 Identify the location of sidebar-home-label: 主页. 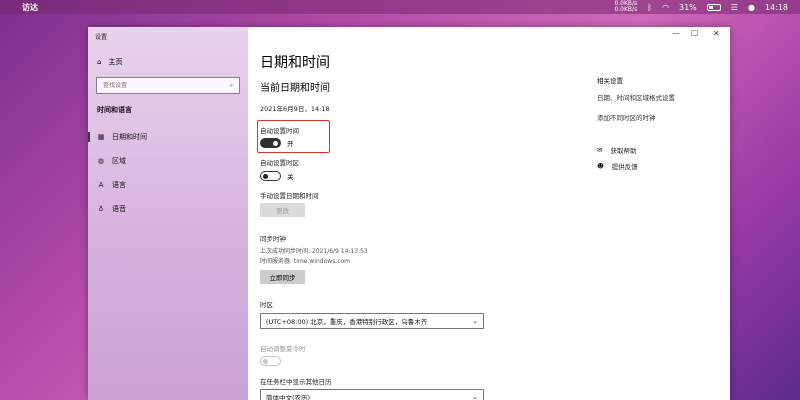
(115, 62).